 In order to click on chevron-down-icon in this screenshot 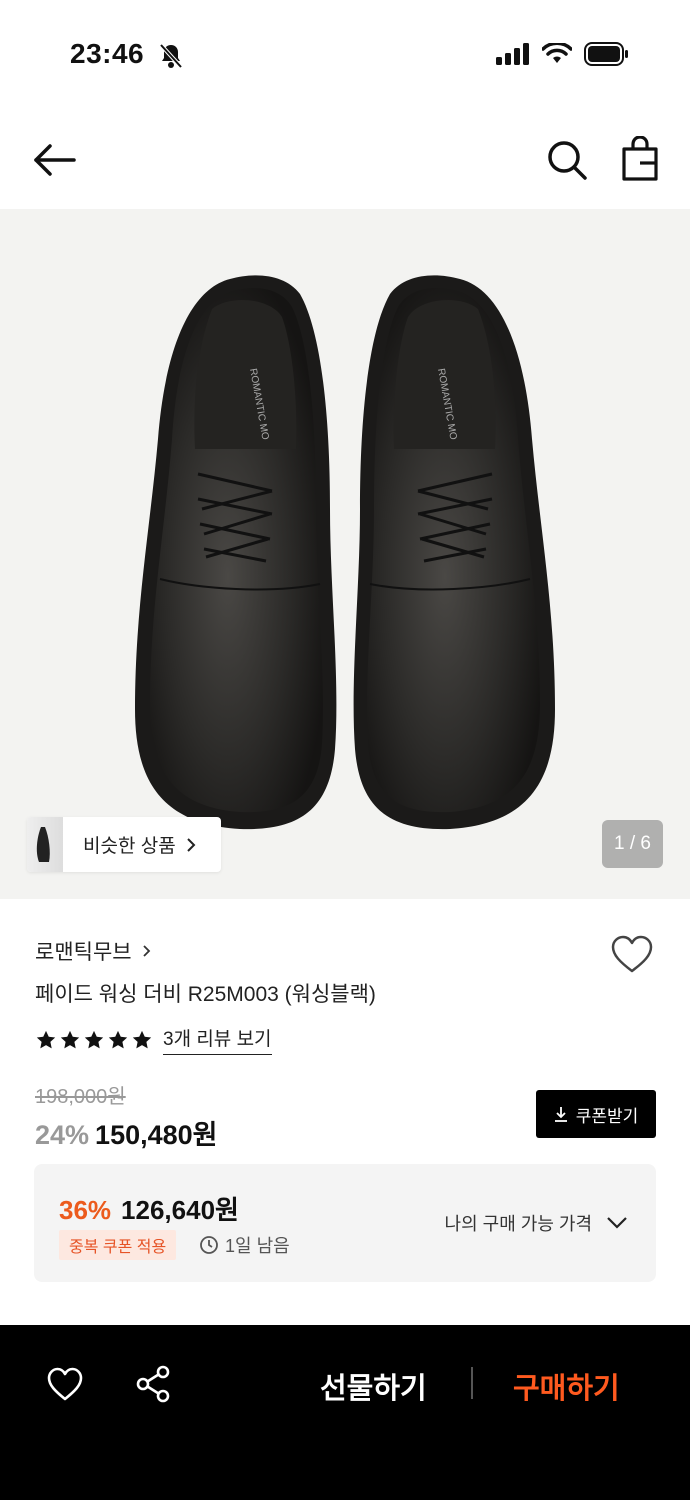, I will do `click(617, 1223)`.